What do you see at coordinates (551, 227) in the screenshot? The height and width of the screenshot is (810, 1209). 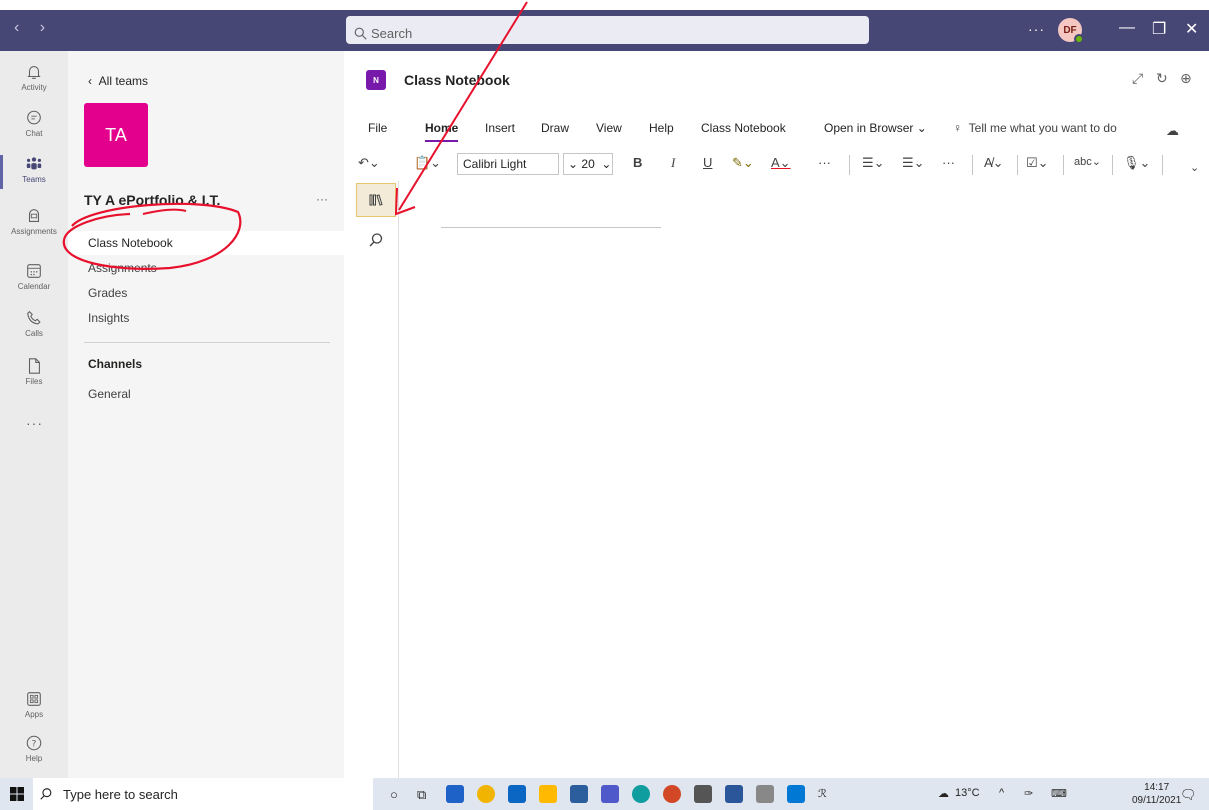 I see `page-title-line` at bounding box center [551, 227].